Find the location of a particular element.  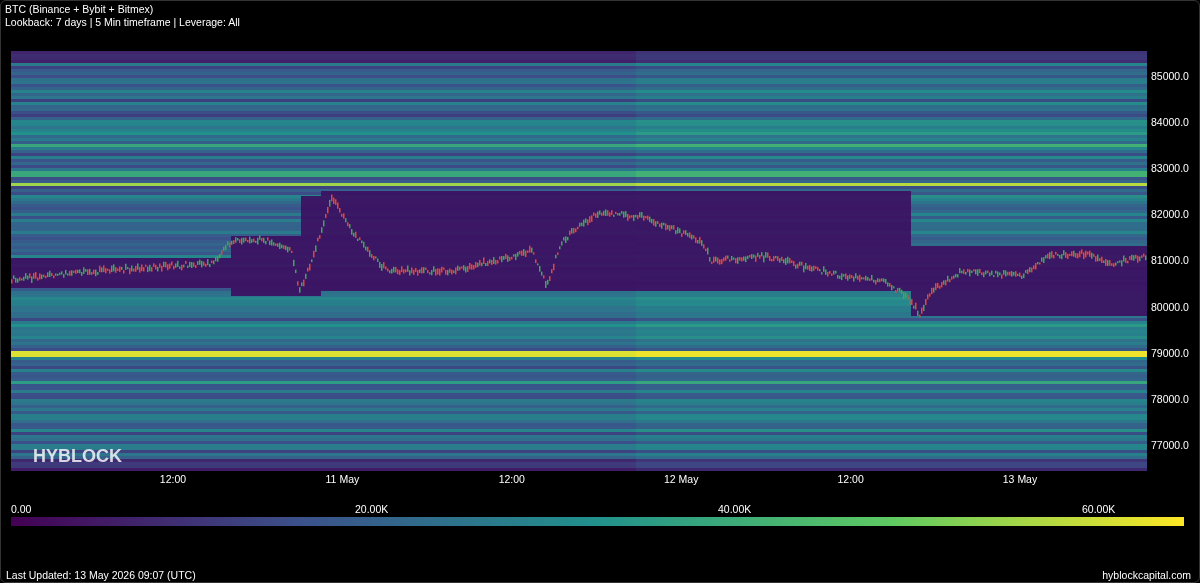

y-axis-label: 83000.0 is located at coordinates (1170, 168).